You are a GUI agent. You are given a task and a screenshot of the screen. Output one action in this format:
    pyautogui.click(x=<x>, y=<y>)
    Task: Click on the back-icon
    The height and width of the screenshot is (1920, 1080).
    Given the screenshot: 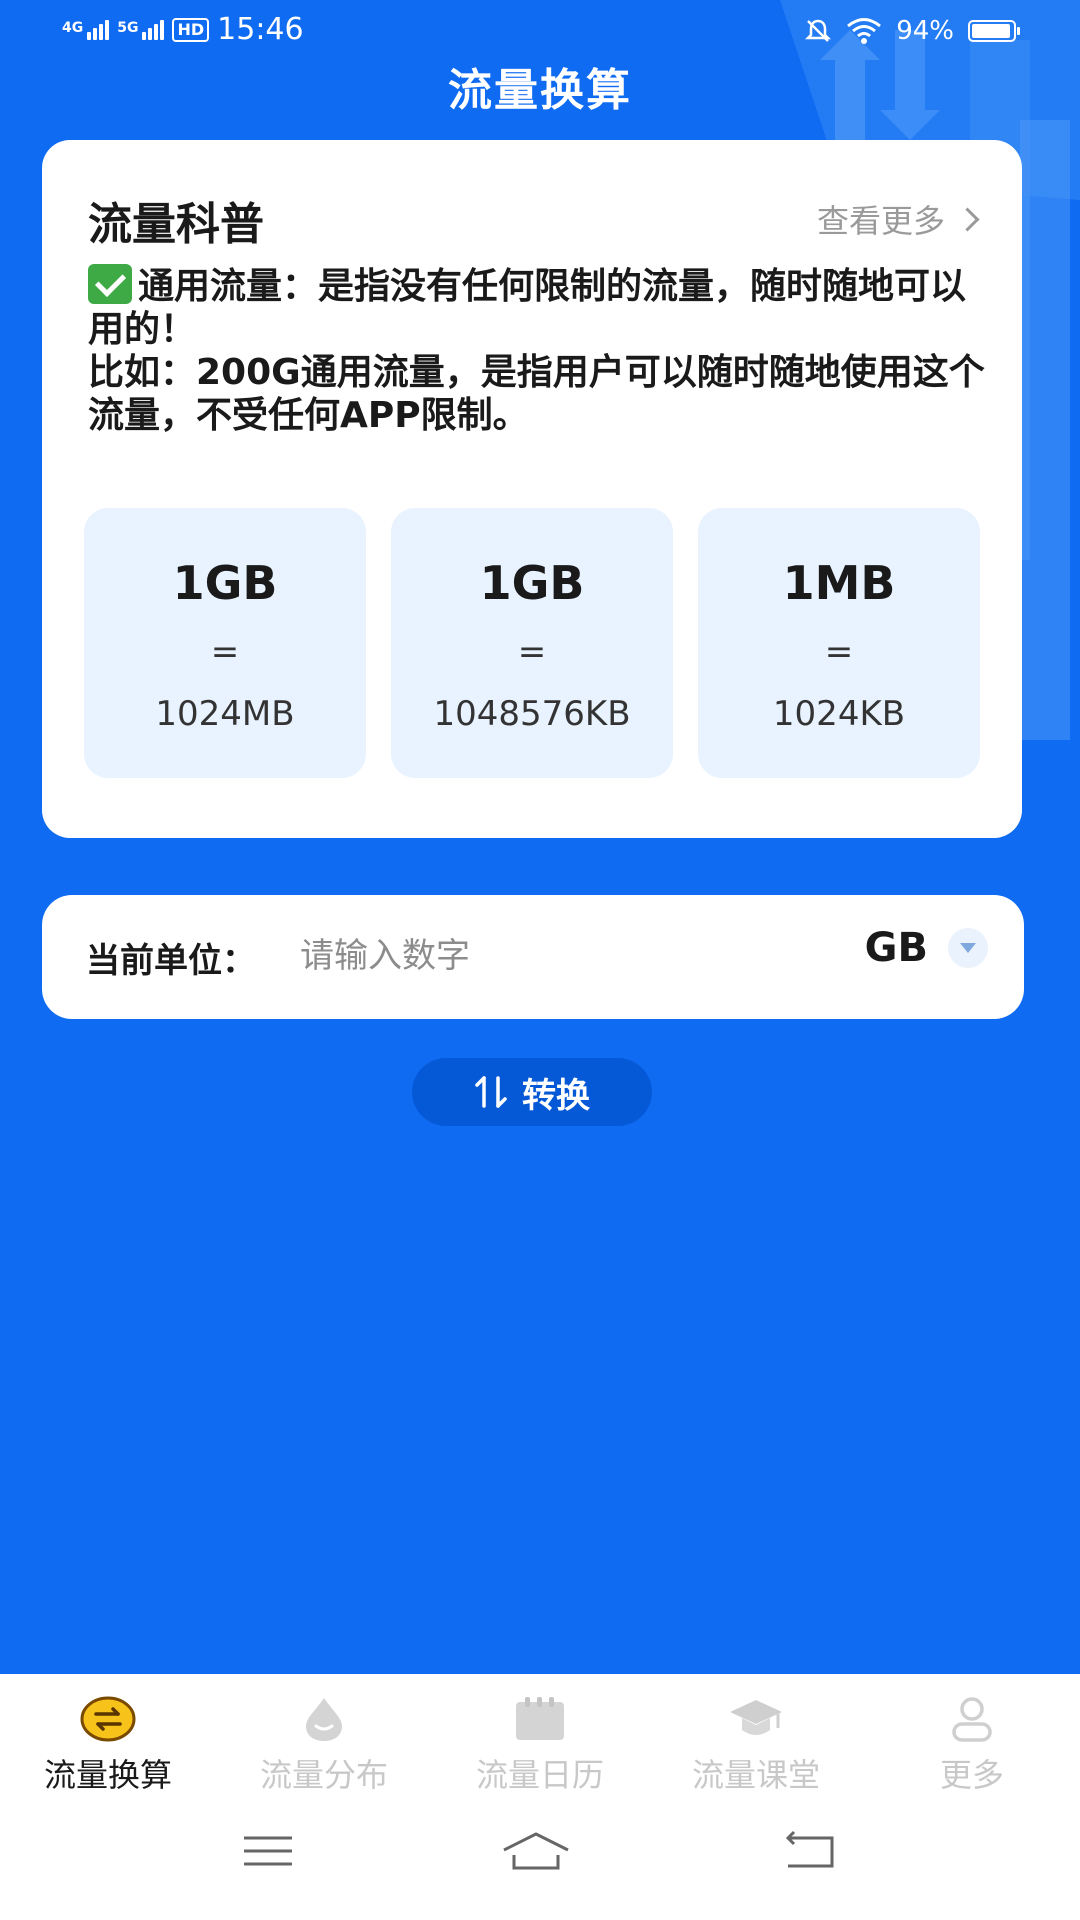 What is the action you would take?
    pyautogui.click(x=812, y=1851)
    